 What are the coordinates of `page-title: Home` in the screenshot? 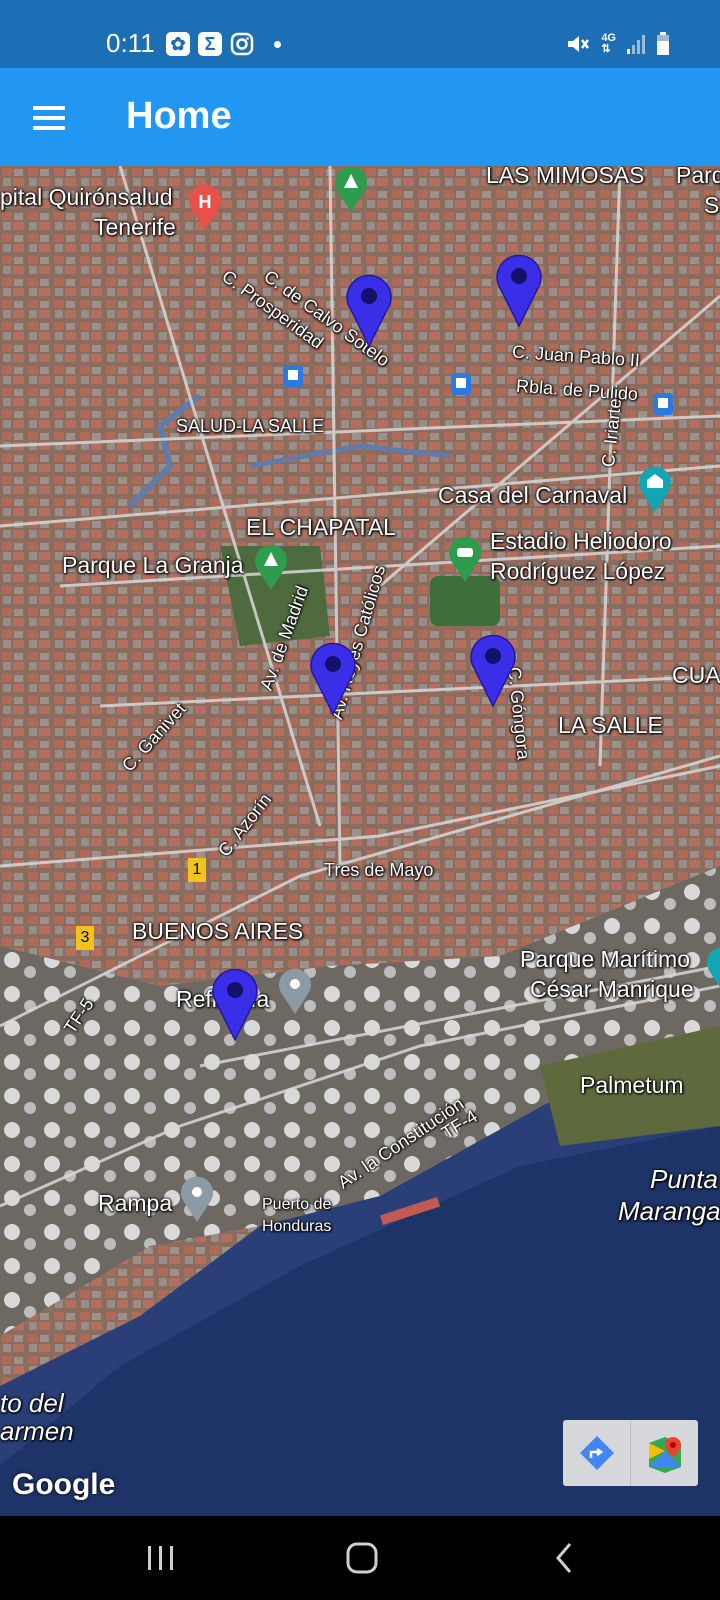 It's located at (179, 116).